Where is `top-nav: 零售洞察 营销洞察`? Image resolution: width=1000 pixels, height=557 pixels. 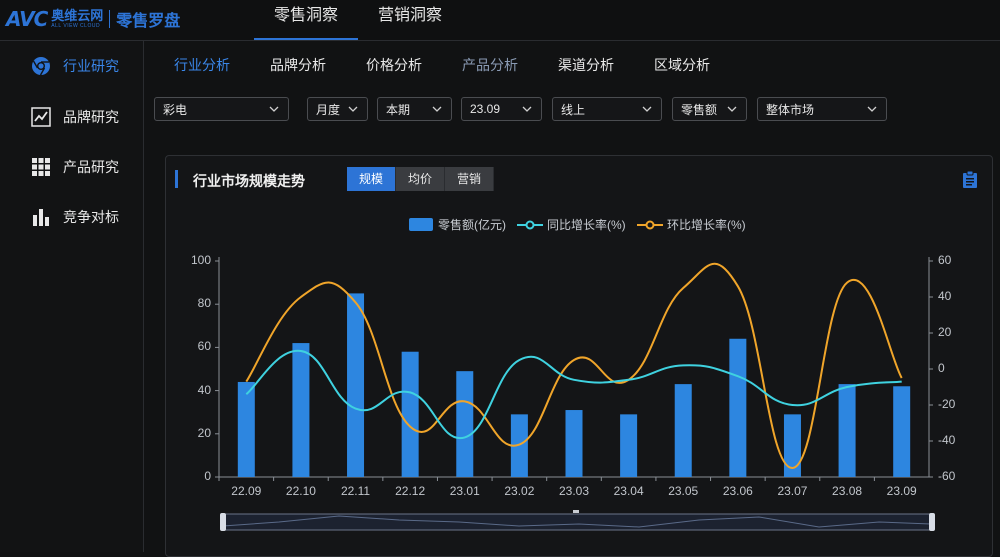 top-nav: 零售洞察 营销洞察 is located at coordinates (358, 20).